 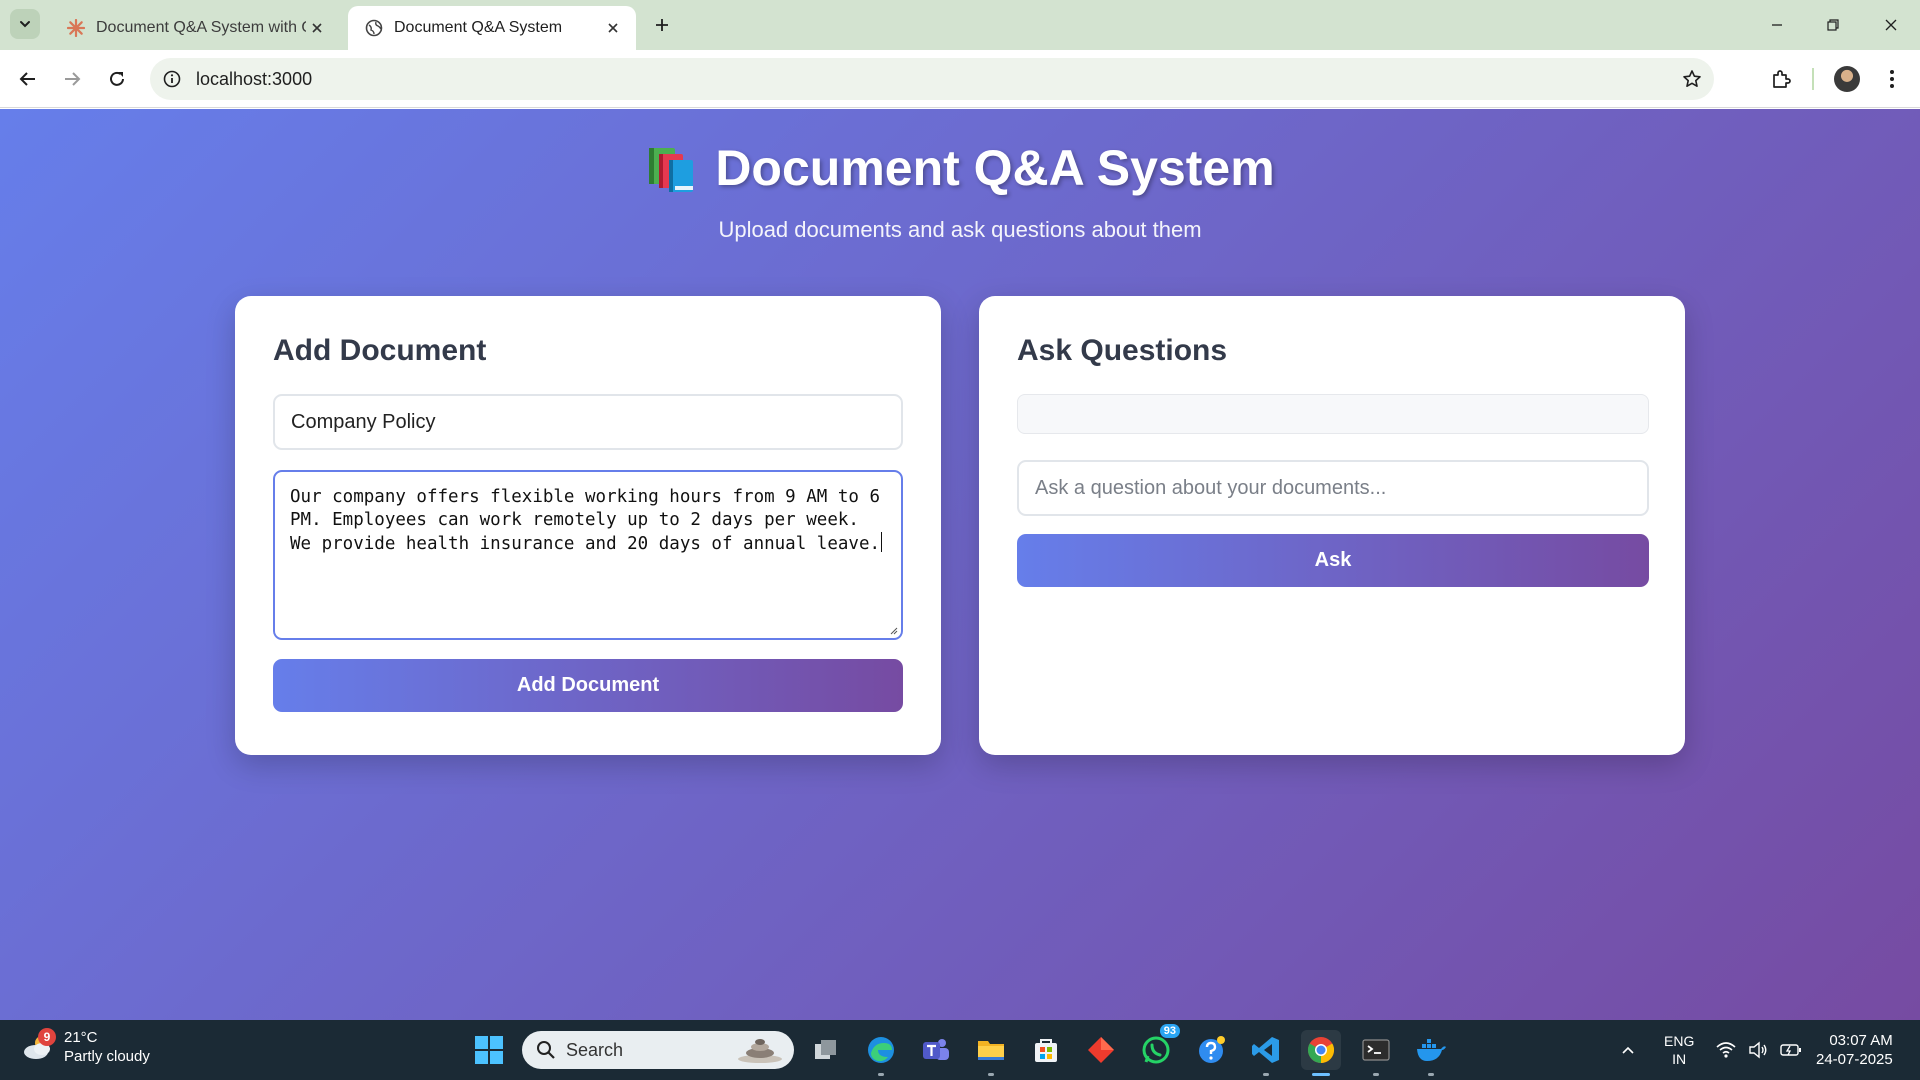 I want to click on chrome-taskbar-button, so click(x=1321, y=1053).